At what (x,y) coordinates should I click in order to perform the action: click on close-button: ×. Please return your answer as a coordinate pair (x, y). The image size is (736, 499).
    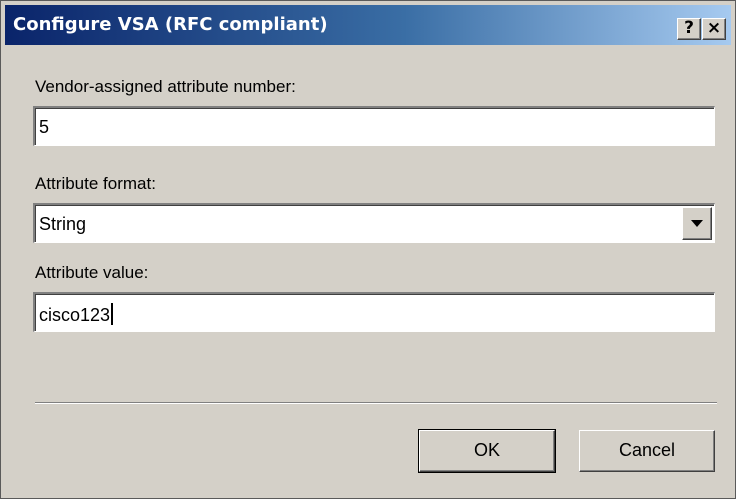
    Looking at the image, I should click on (714, 29).